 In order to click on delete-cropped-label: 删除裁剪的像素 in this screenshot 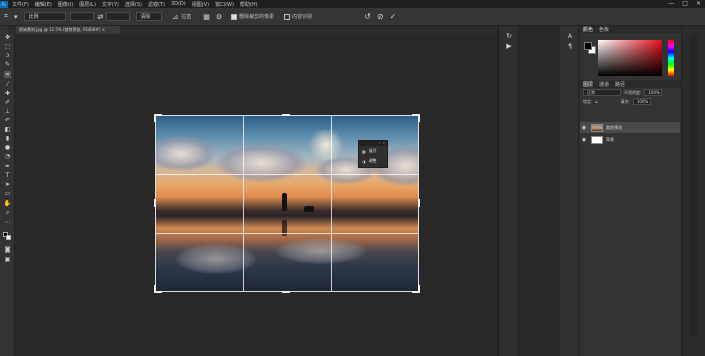, I will do `click(257, 17)`.